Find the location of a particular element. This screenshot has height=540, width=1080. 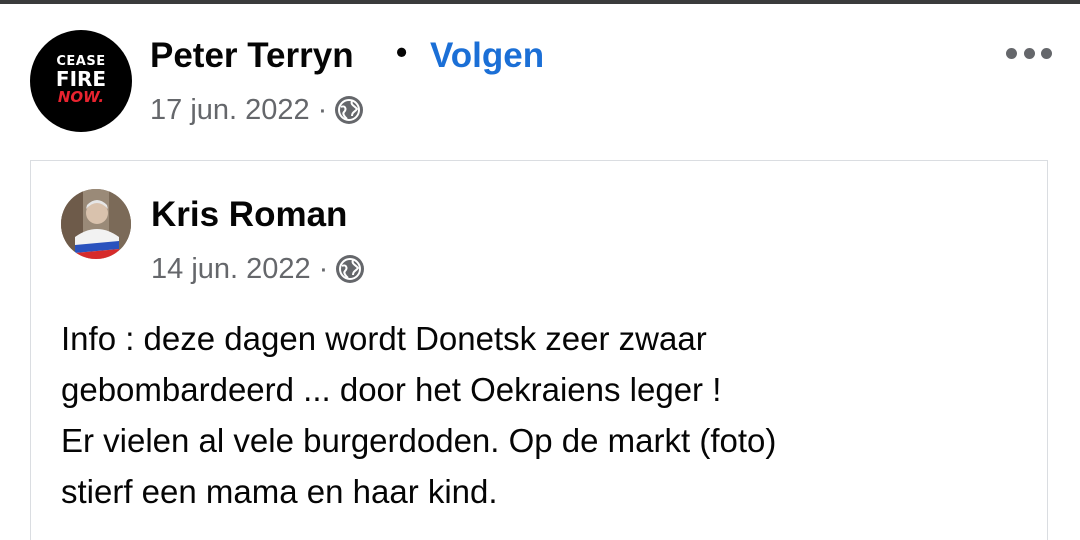

avatar-text-line2: FIRE is located at coordinates (81, 79).